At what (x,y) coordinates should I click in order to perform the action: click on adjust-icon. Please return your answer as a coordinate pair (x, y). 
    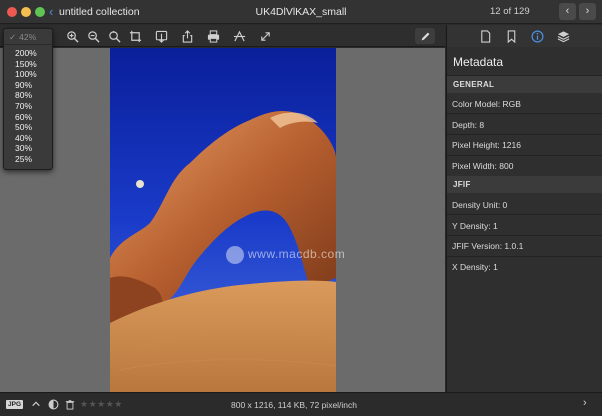
    Looking at the image, I should click on (239, 36).